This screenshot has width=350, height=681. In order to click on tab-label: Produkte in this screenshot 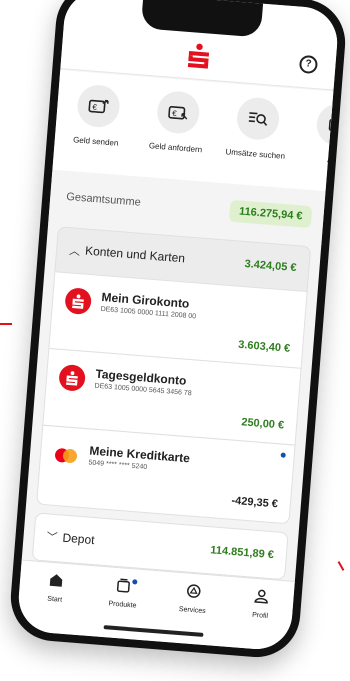, I will do `click(122, 605)`.